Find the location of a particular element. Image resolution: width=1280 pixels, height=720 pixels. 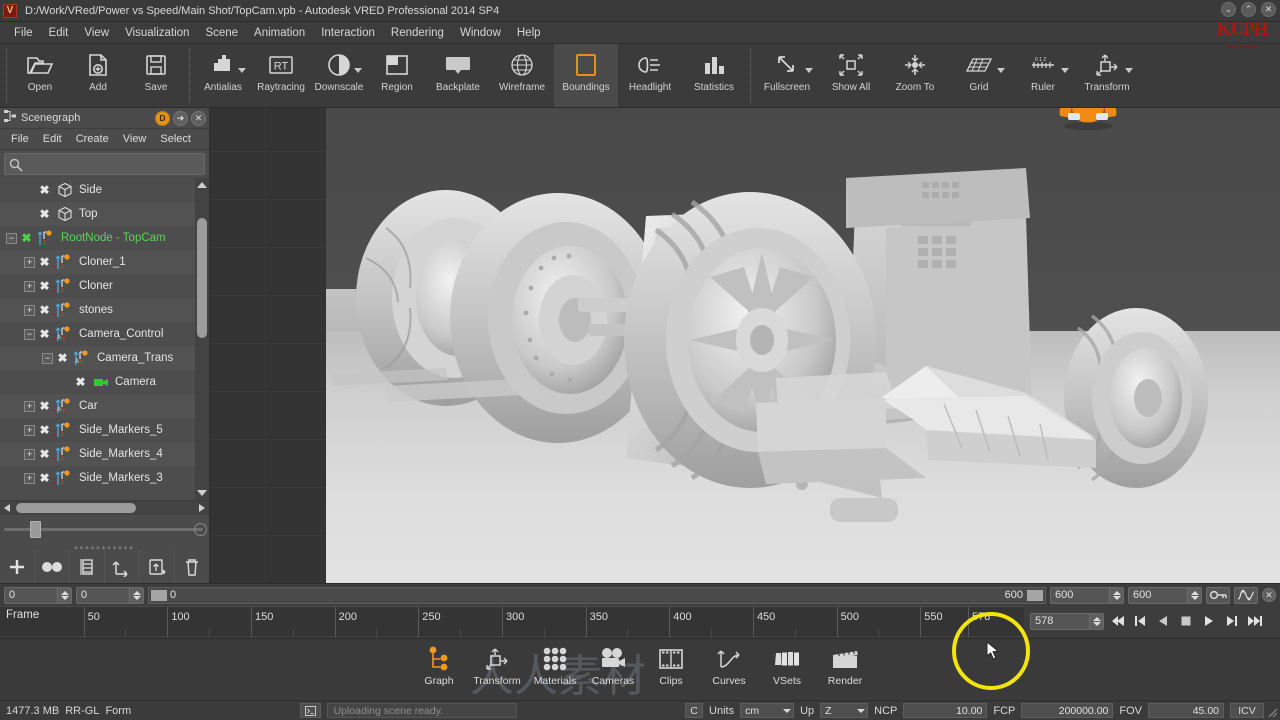

module-render-button: Render is located at coordinates (845, 668).